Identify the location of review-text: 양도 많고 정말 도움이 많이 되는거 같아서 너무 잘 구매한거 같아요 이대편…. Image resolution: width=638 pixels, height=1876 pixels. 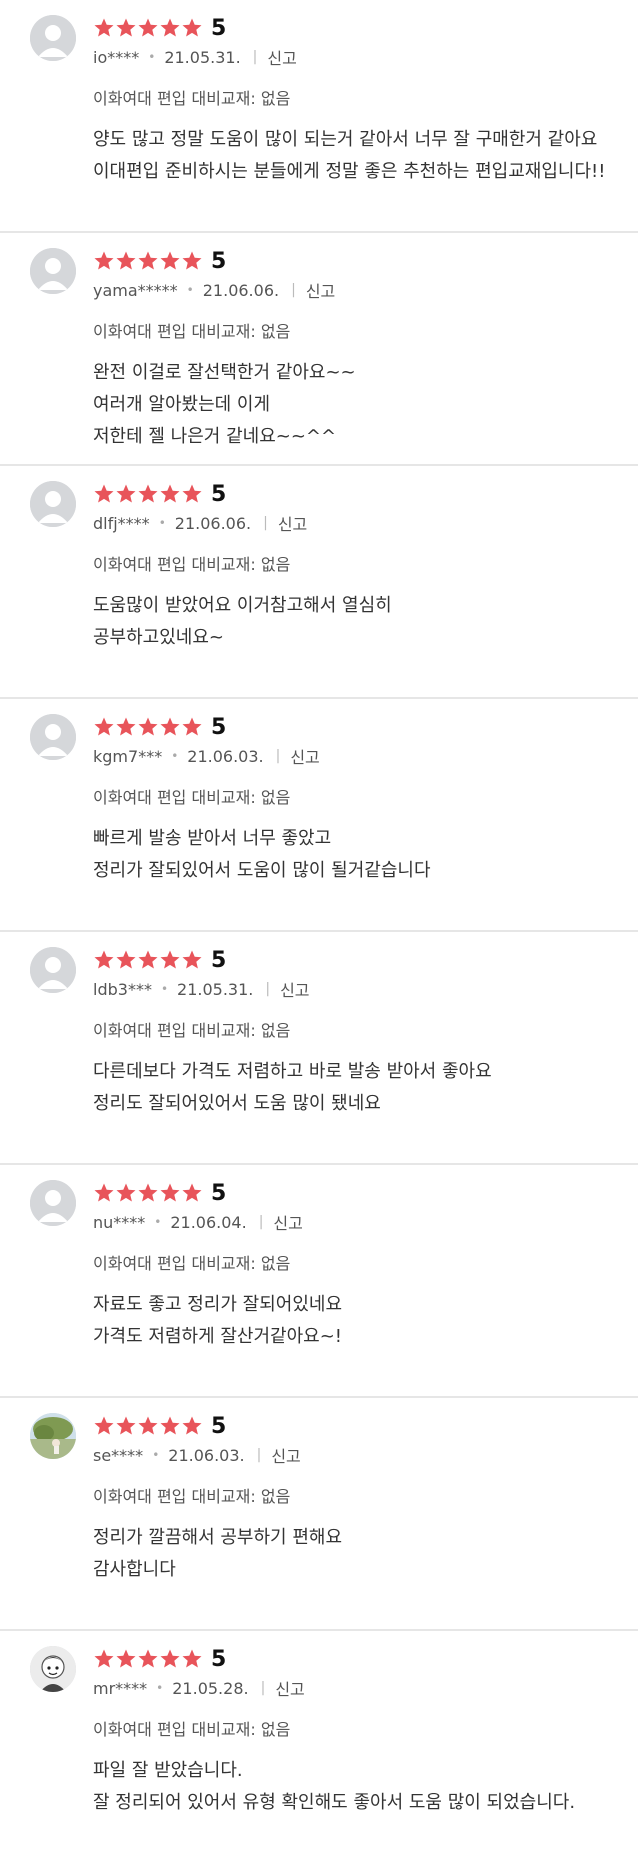
(363, 156).